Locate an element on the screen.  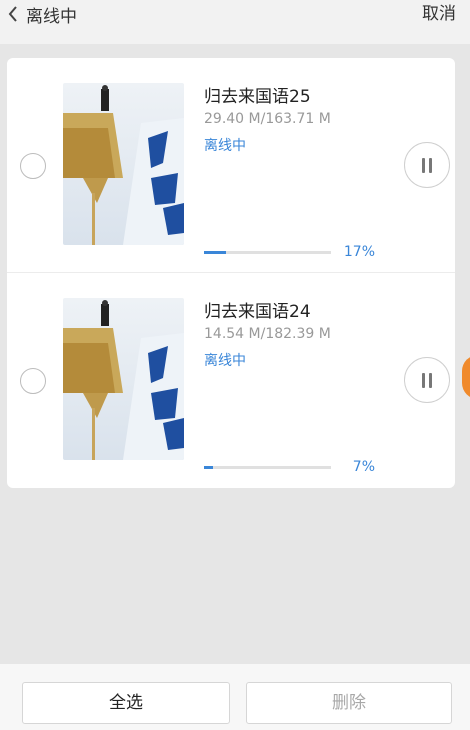
top-bar: 离线中 取消 is located at coordinates (235, 22).